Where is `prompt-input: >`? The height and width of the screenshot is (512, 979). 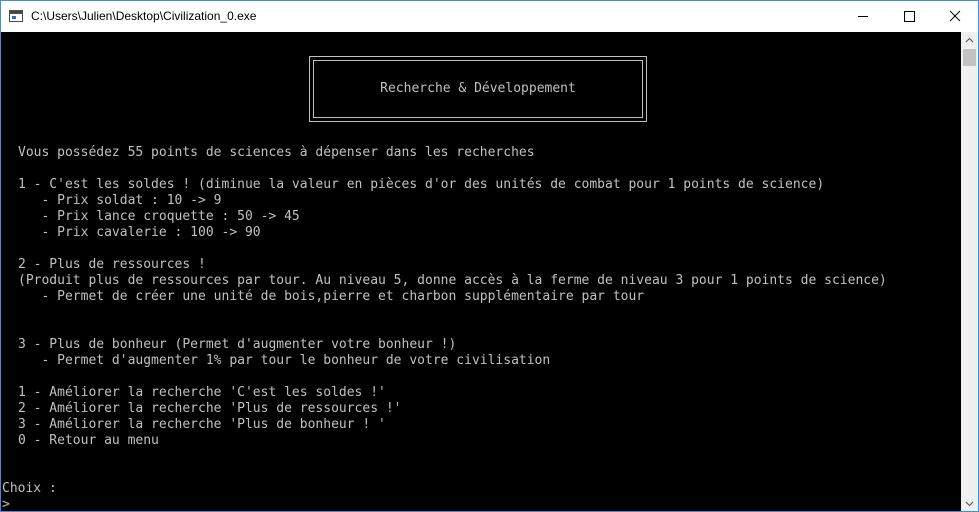 prompt-input: > is located at coordinates (6, 504).